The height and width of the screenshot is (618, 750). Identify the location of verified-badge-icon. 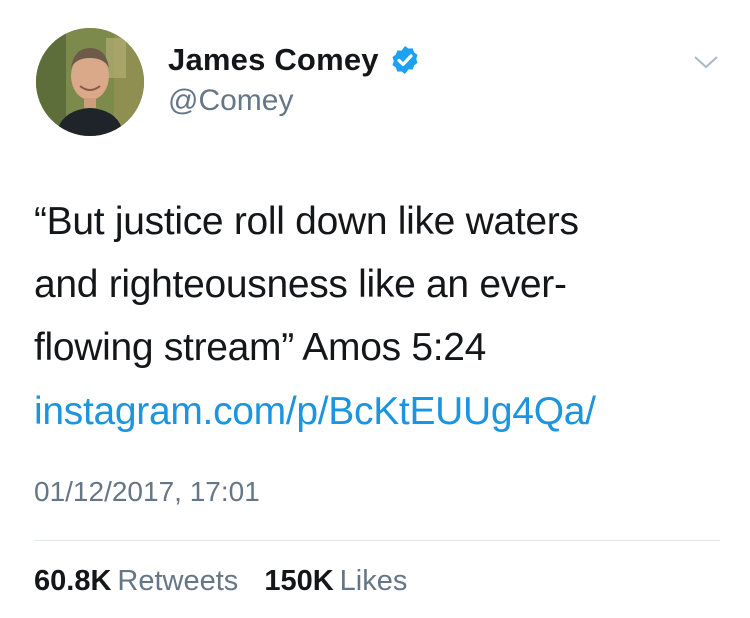
(405, 60).